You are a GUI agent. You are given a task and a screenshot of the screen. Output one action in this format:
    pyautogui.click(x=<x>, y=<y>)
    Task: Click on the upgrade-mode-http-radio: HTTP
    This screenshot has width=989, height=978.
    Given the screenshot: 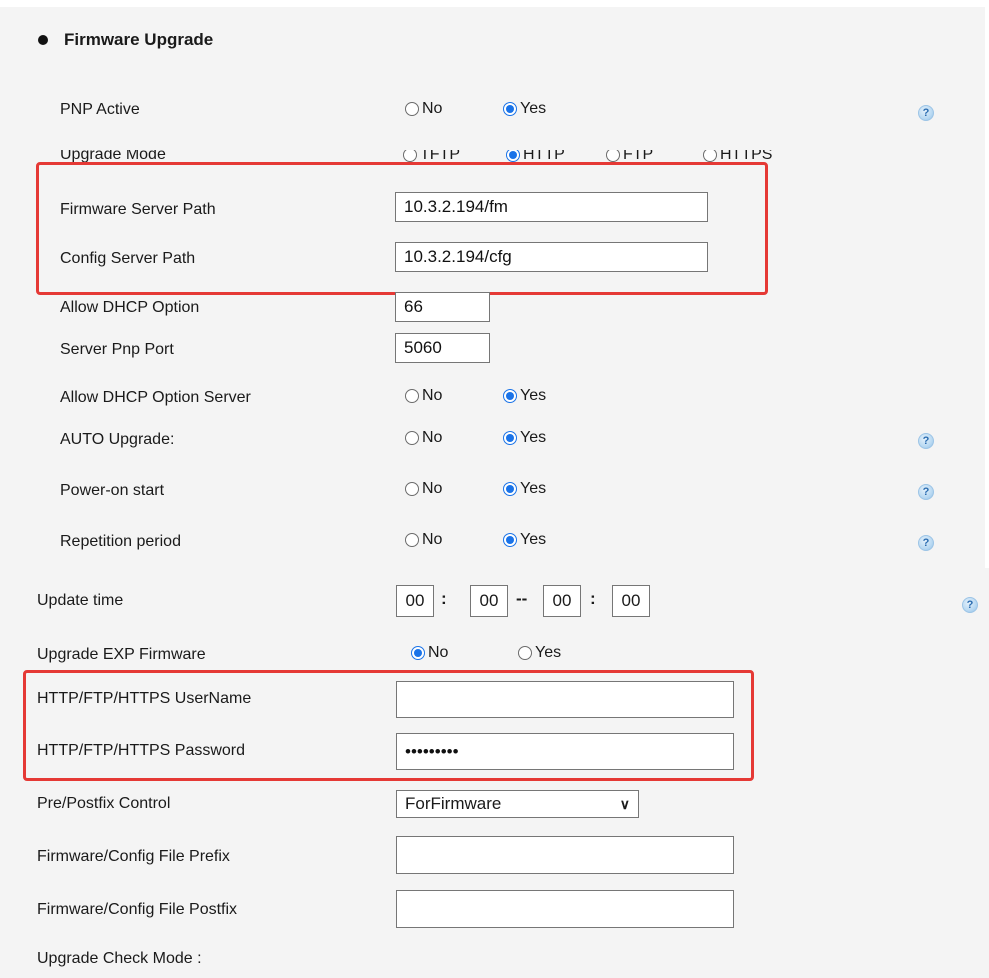 What is the action you would take?
    pyautogui.click(x=535, y=156)
    